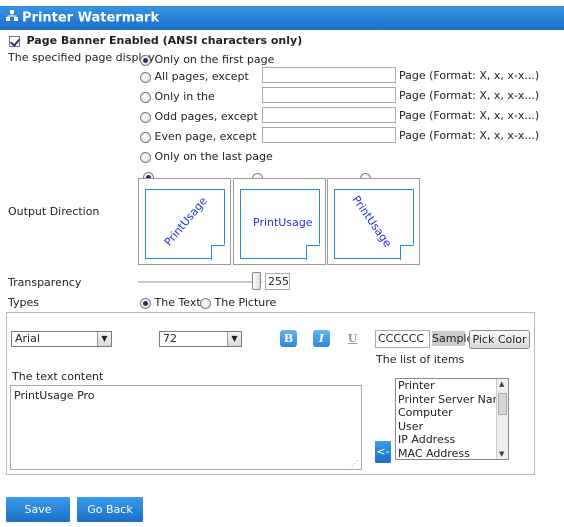 The width and height of the screenshot is (564, 527). What do you see at coordinates (54, 395) in the screenshot?
I see `text-content-value: PrintUsage Pro` at bounding box center [54, 395].